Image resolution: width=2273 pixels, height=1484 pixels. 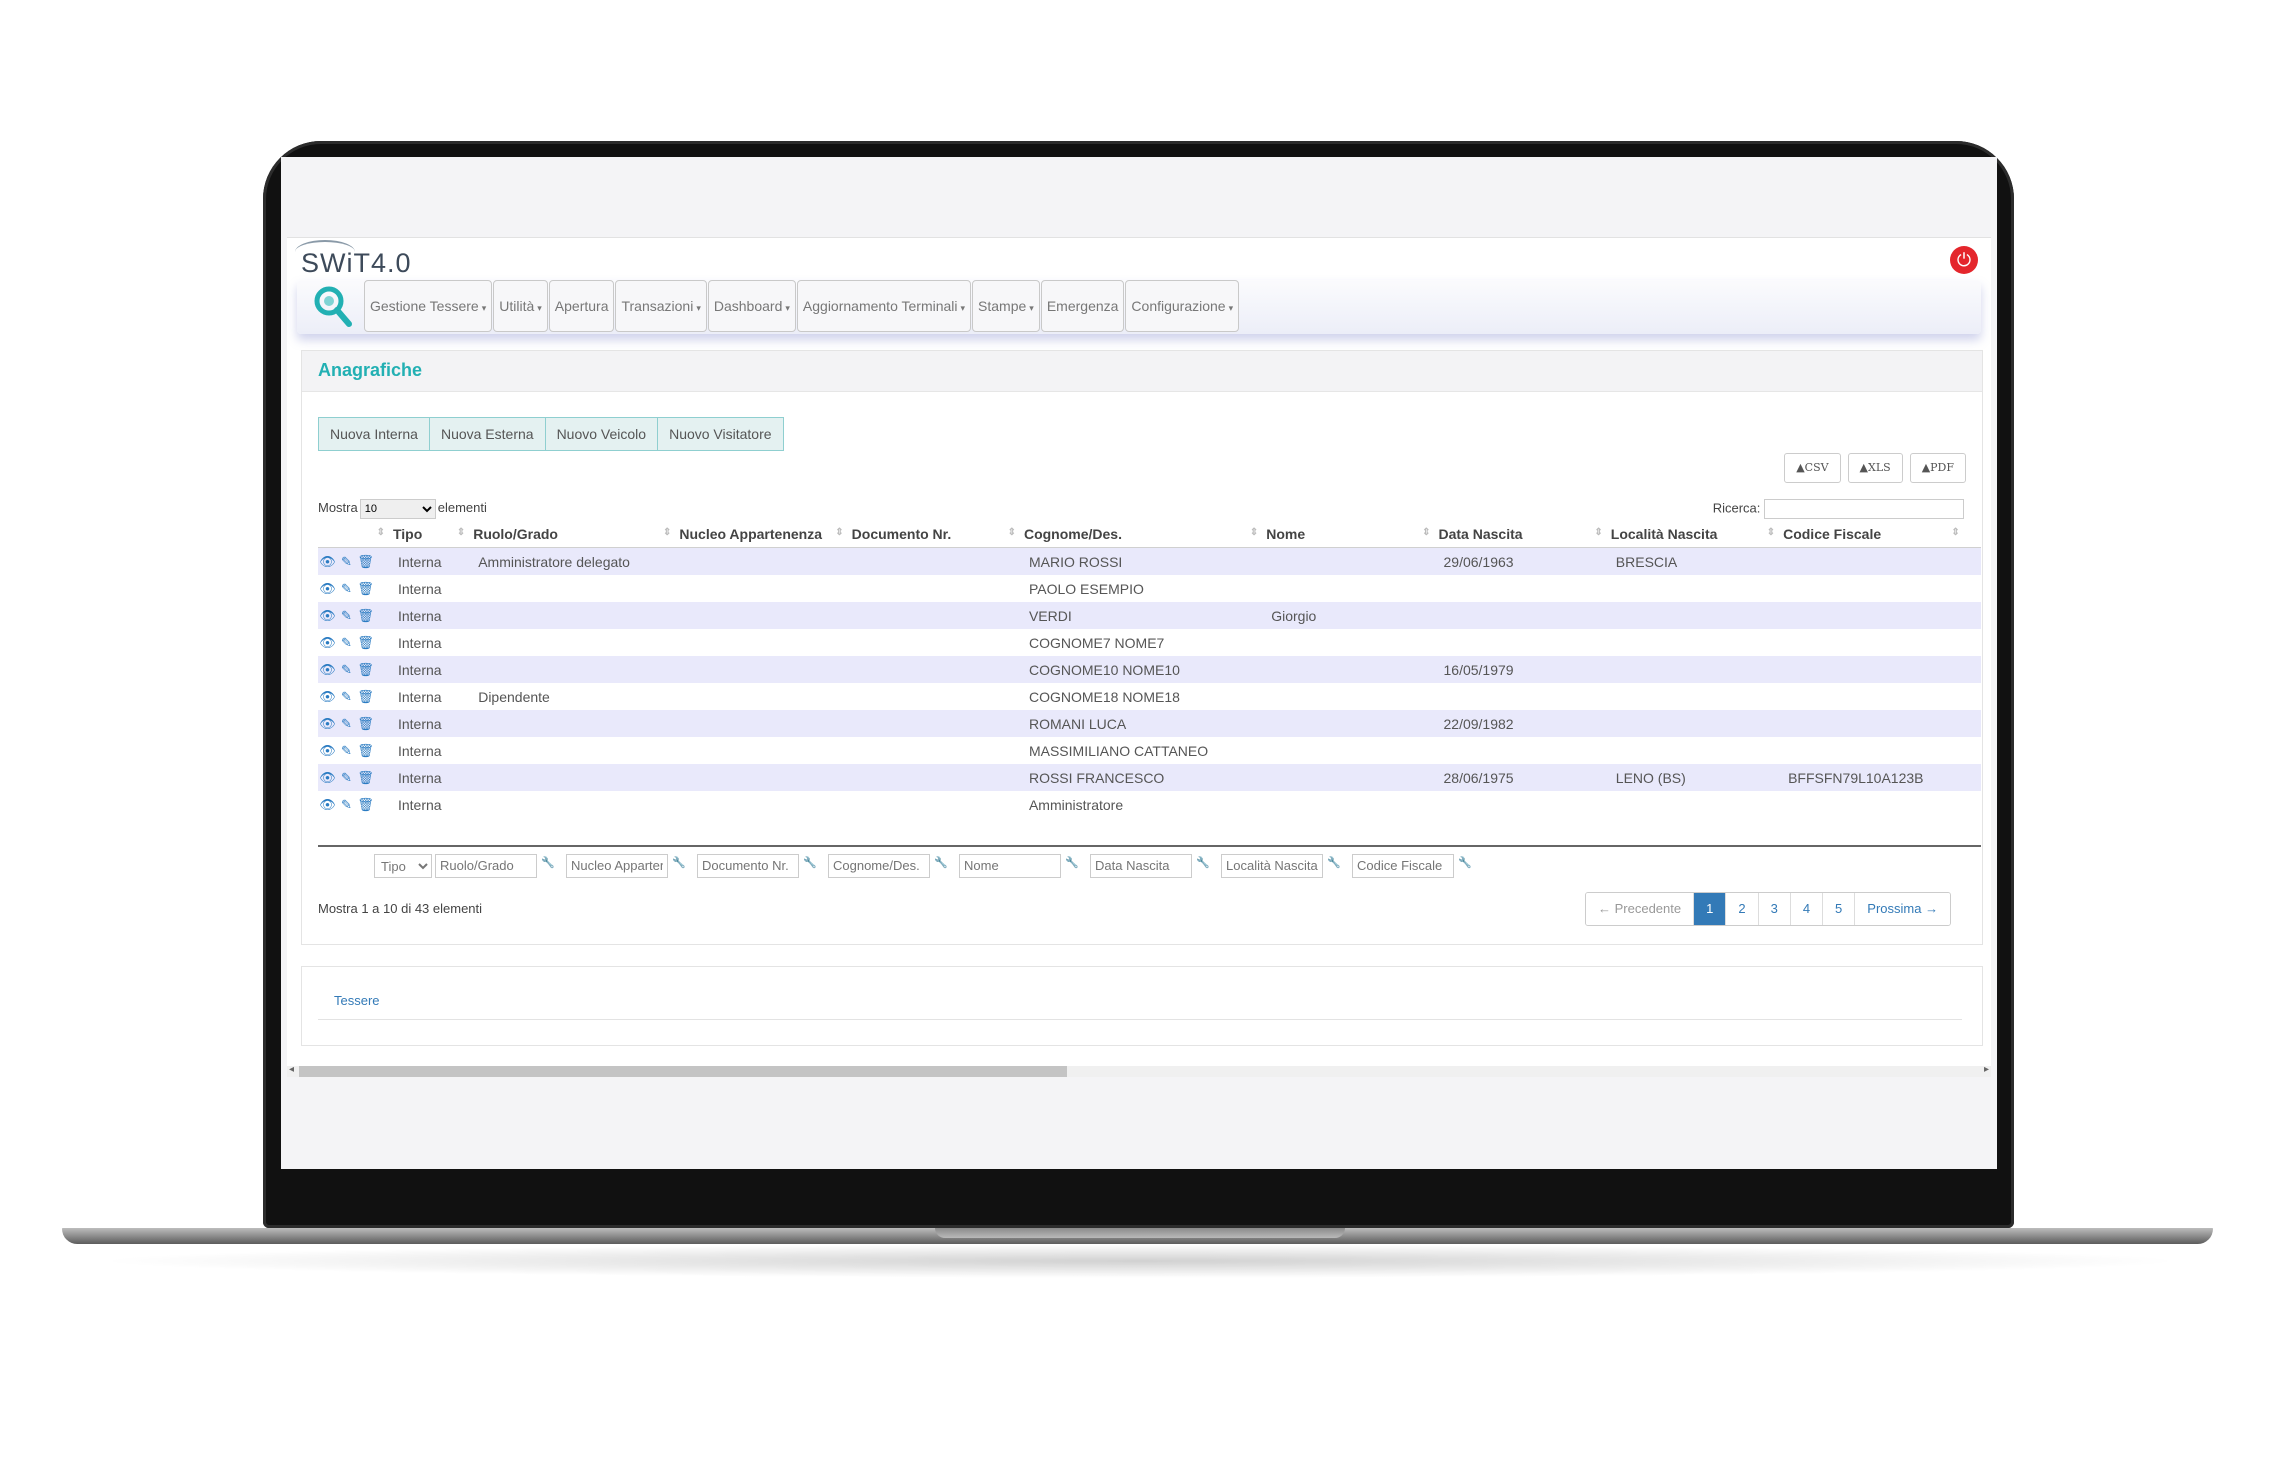 What do you see at coordinates (1937, 468) in the screenshot?
I see `export-pdf-button: ▲PDF` at bounding box center [1937, 468].